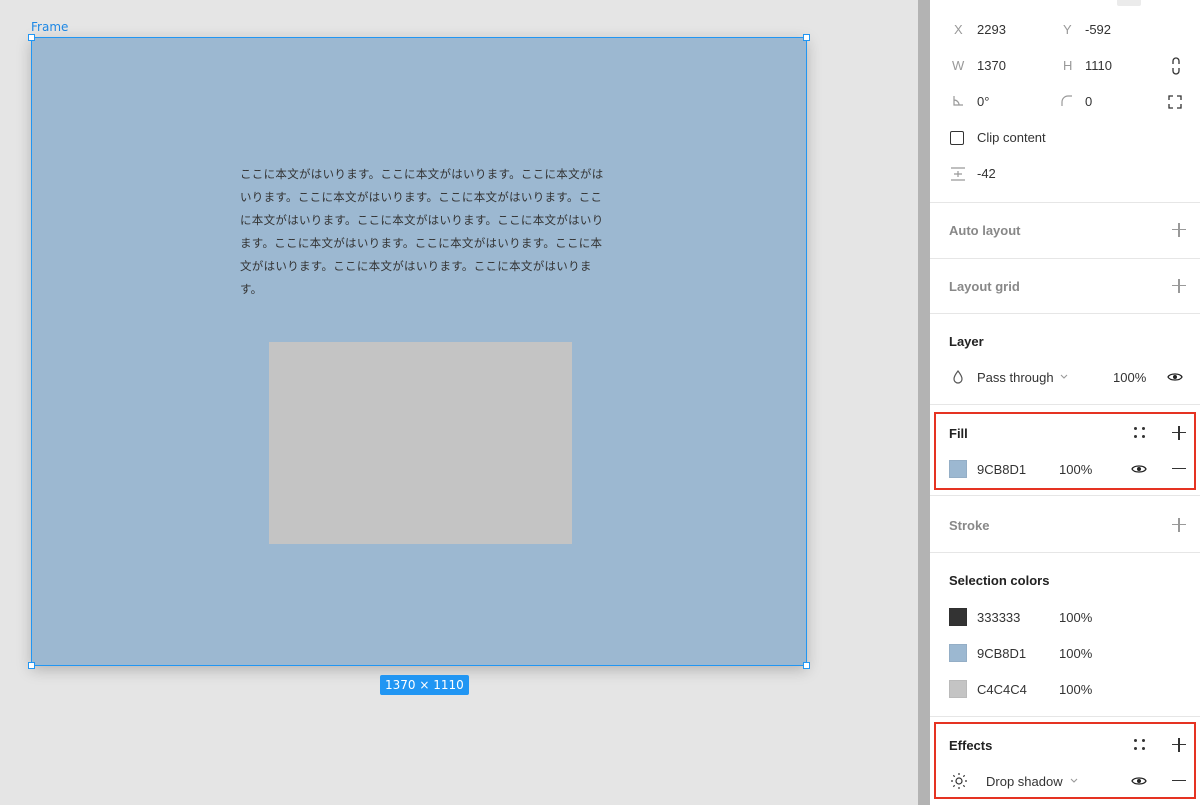 The height and width of the screenshot is (805, 1200). Describe the element at coordinates (998, 617) in the screenshot. I see `selection-color-hex: 333333` at that location.